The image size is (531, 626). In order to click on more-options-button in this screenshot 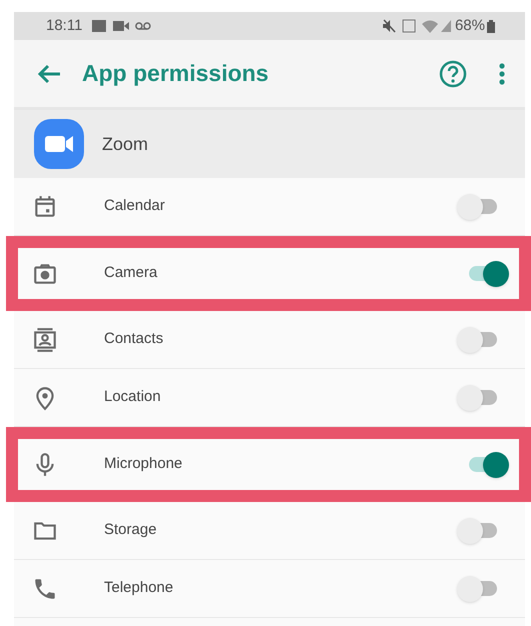, I will do `click(502, 73)`.